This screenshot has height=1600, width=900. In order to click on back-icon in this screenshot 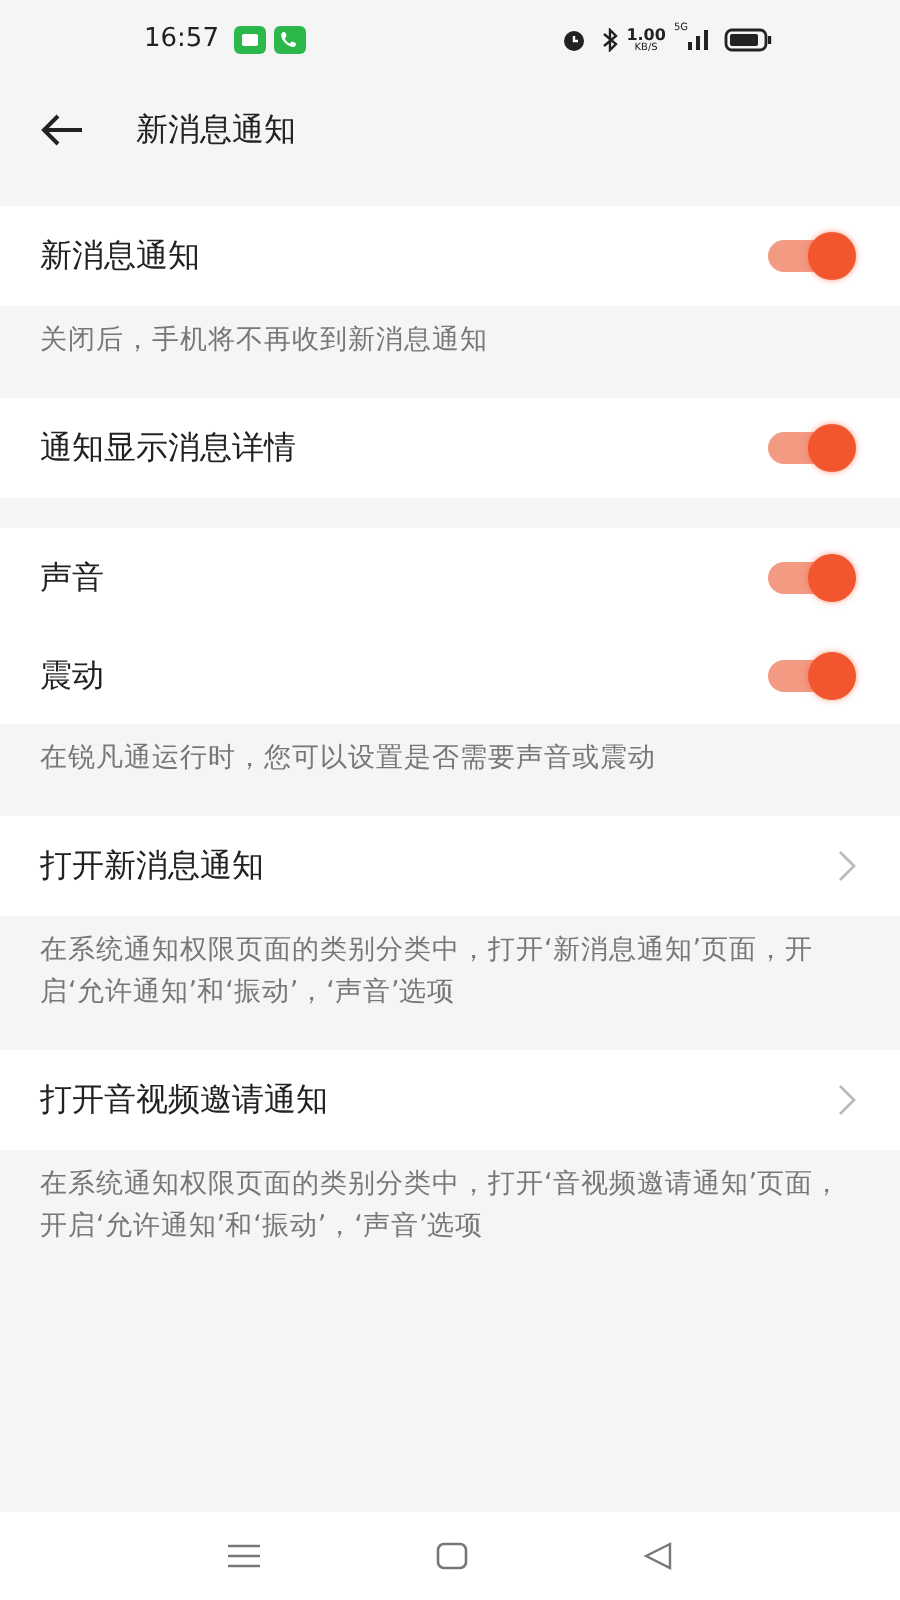, I will do `click(62, 130)`.